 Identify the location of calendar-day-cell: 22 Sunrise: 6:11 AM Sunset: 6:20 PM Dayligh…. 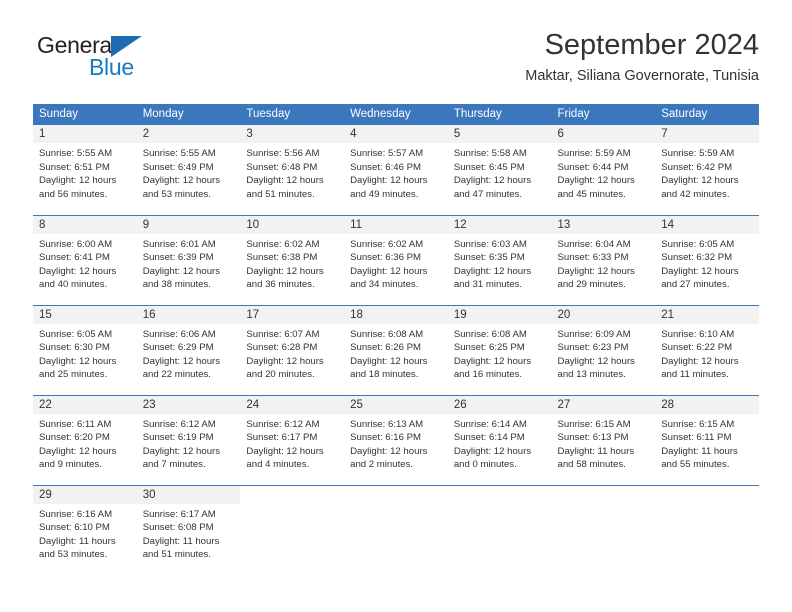
(85, 439).